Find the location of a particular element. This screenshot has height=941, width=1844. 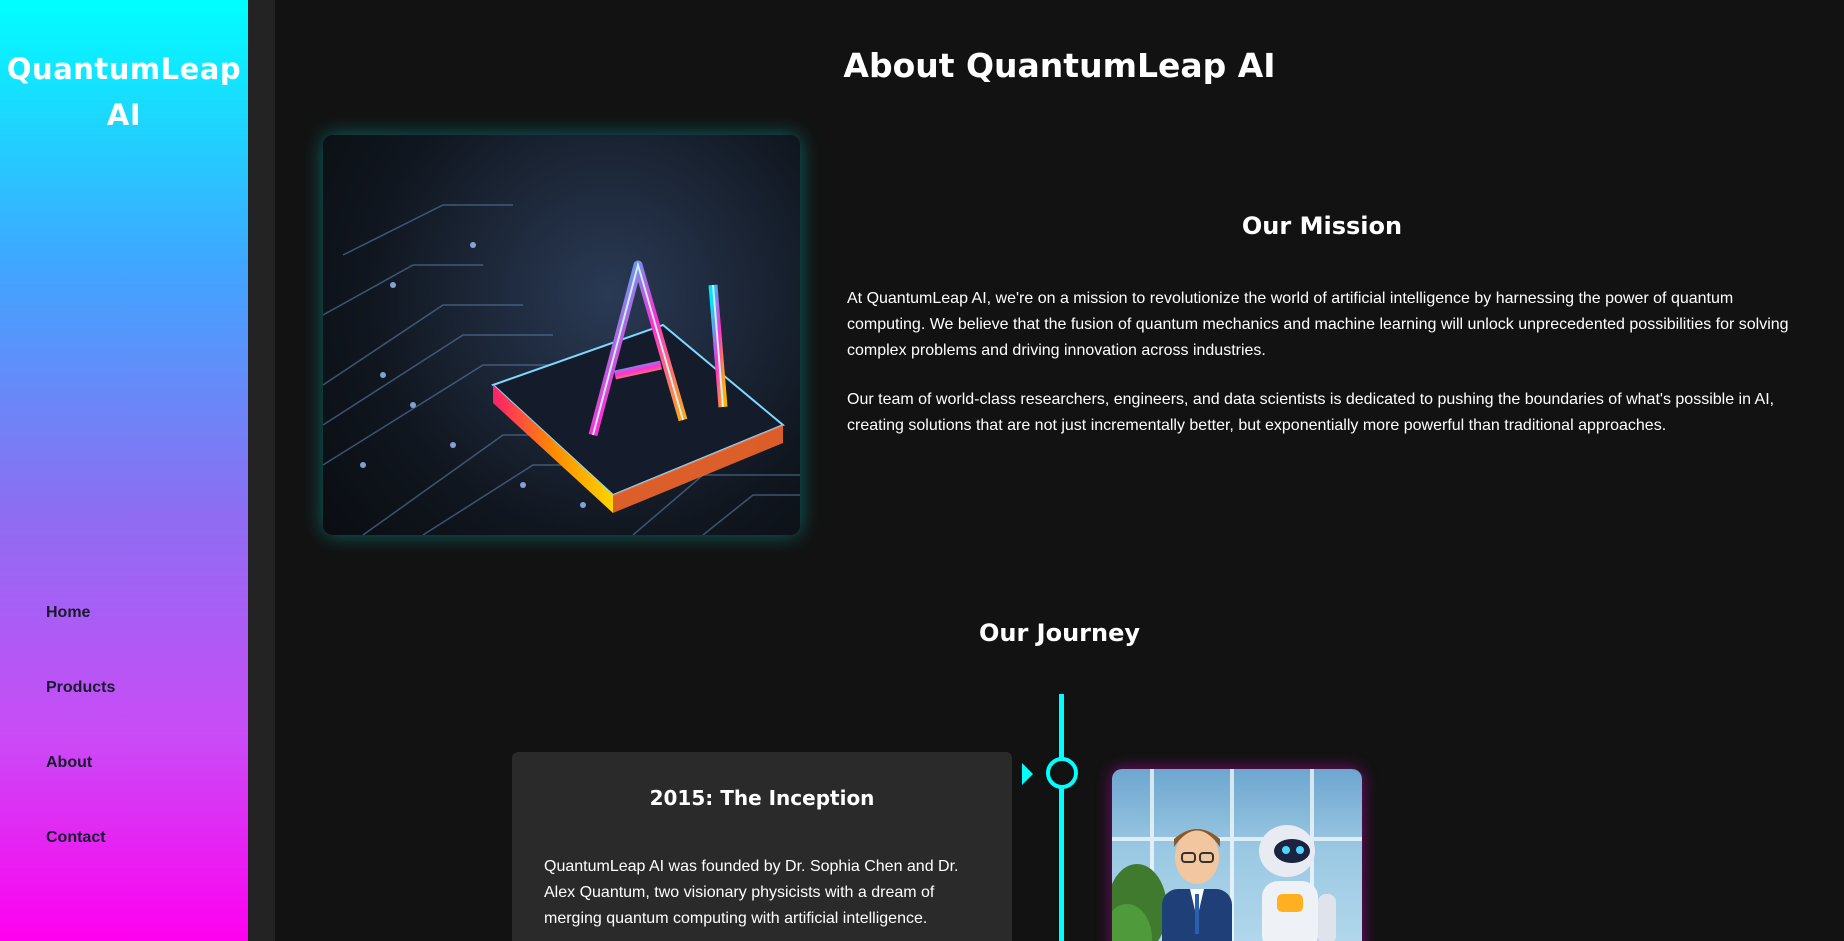

brand-logo: QuantumLeap AI is located at coordinates (124, 92).